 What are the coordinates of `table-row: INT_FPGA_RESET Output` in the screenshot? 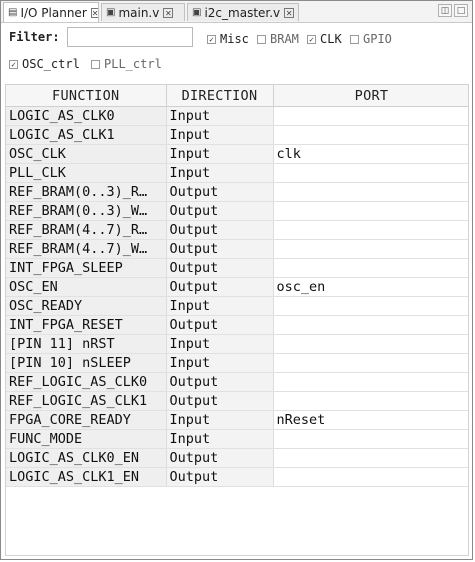 It's located at (237, 325).